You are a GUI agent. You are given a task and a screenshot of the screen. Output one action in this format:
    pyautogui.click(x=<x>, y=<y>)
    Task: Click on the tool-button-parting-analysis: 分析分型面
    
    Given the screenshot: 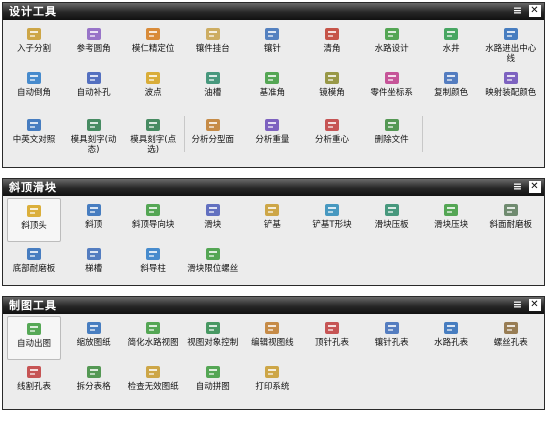 What is the action you would take?
    pyautogui.click(x=213, y=135)
    